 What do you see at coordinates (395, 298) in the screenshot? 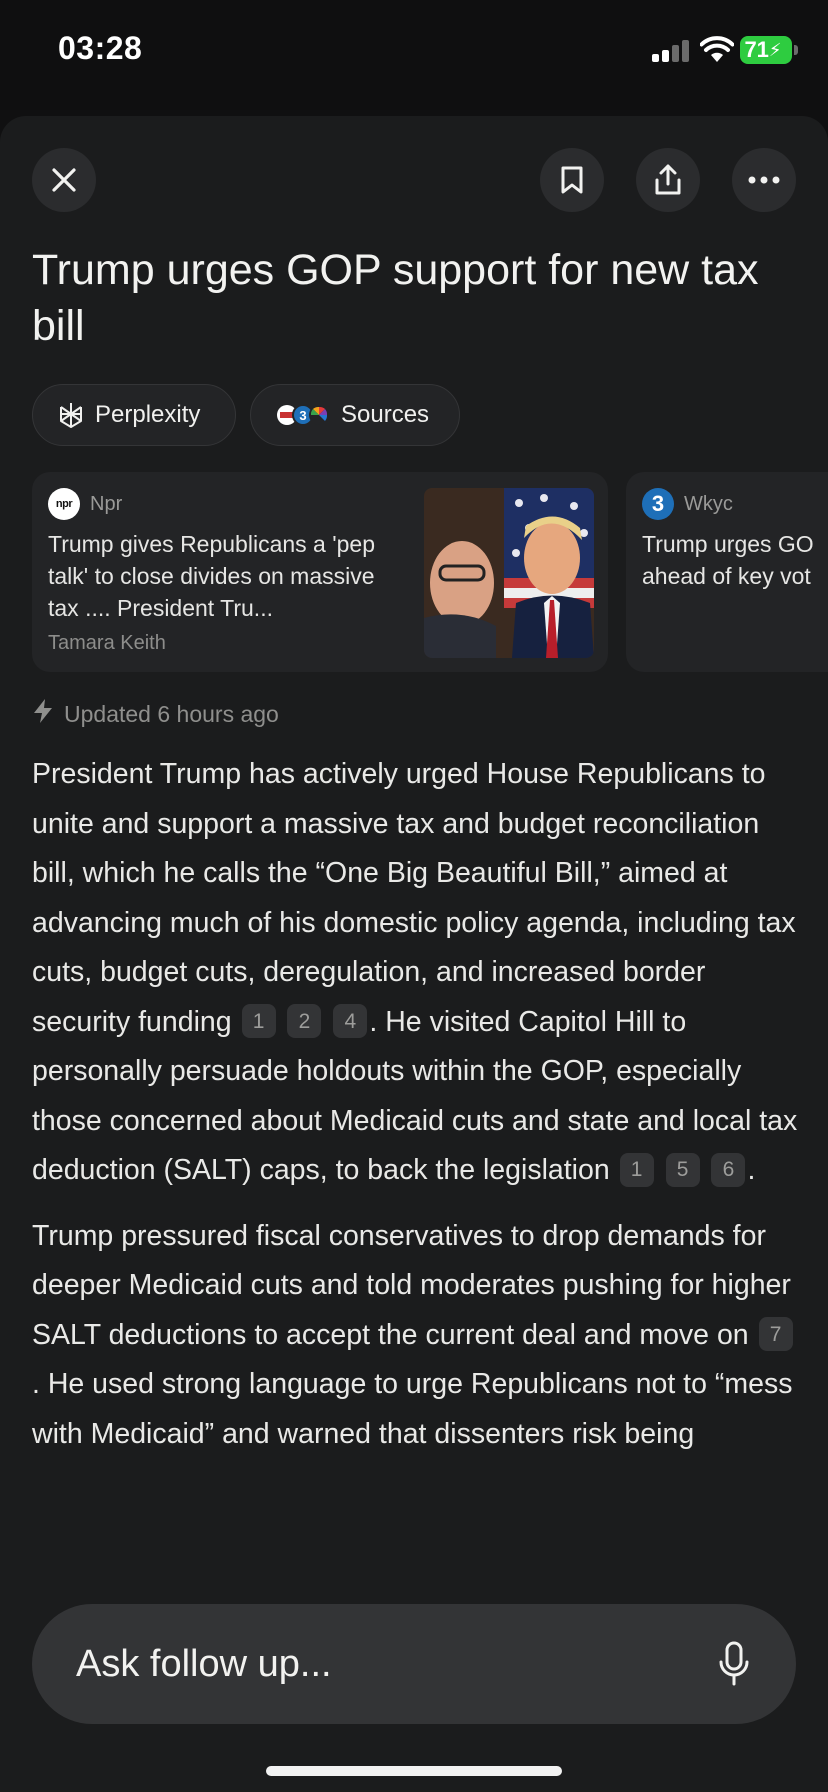
I see `article-title: Trump urges GOP support for new tax bill` at bounding box center [395, 298].